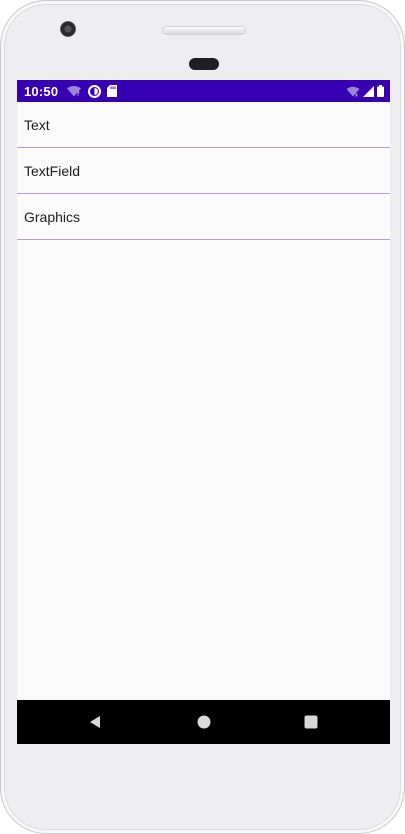 The height and width of the screenshot is (834, 405). Describe the element at coordinates (203, 91) in the screenshot. I see `status-bar: 10:50 ? x` at that location.